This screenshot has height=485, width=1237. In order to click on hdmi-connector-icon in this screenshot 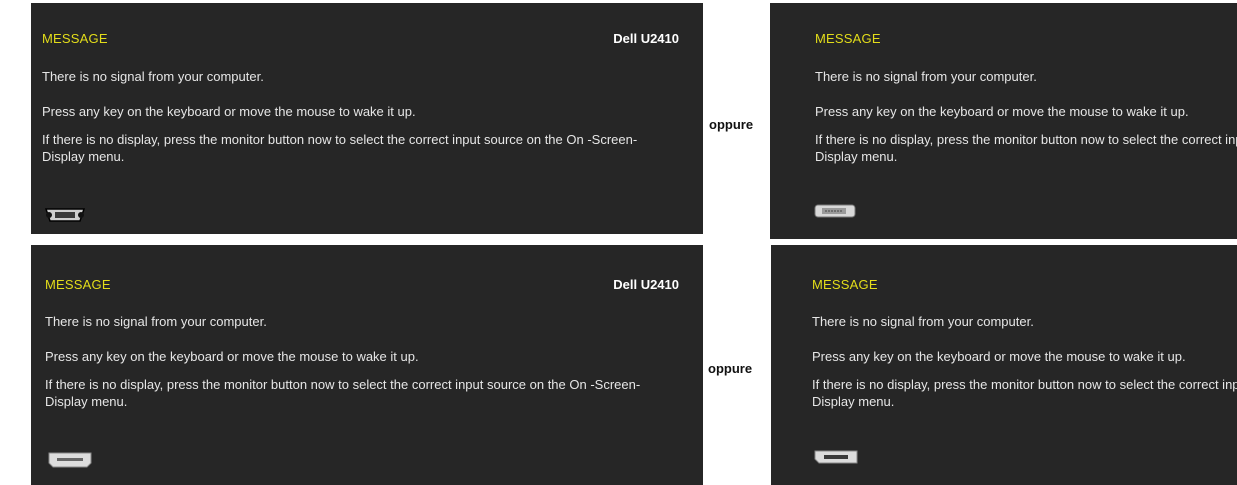, I will do `click(70, 460)`.